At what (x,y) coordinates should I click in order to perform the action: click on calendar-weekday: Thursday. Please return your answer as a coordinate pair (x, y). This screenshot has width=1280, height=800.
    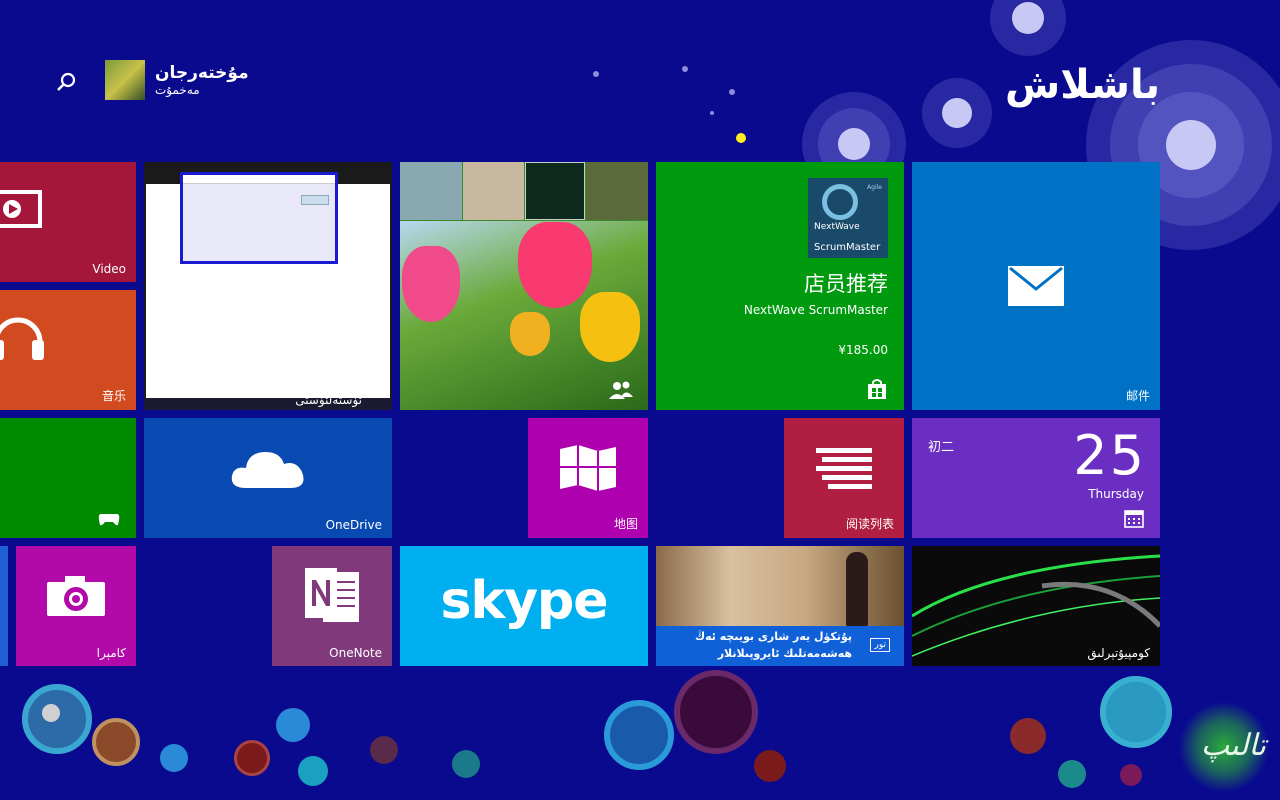
    Looking at the image, I should click on (1116, 494).